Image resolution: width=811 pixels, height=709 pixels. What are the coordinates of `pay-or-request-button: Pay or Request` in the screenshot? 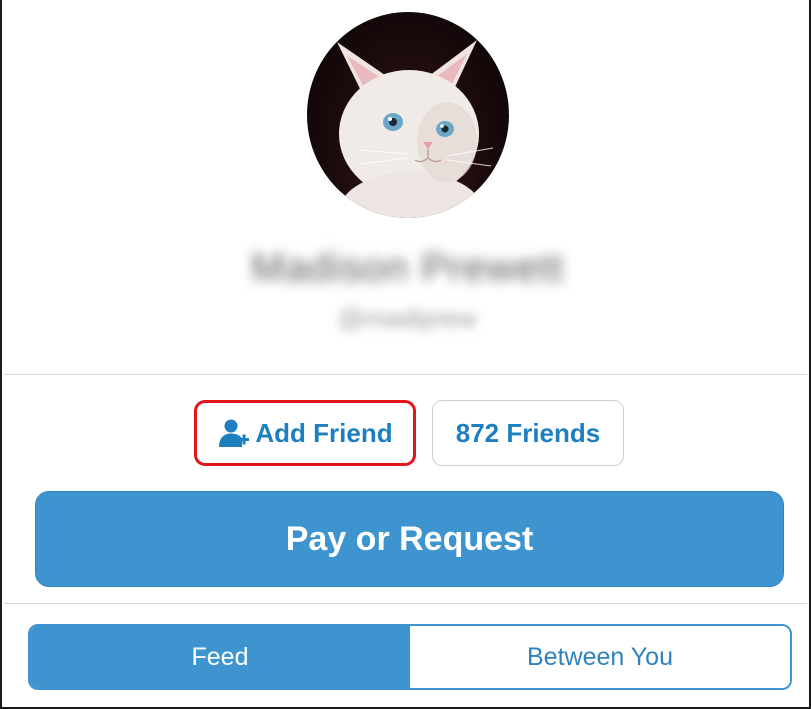 It's located at (409, 539).